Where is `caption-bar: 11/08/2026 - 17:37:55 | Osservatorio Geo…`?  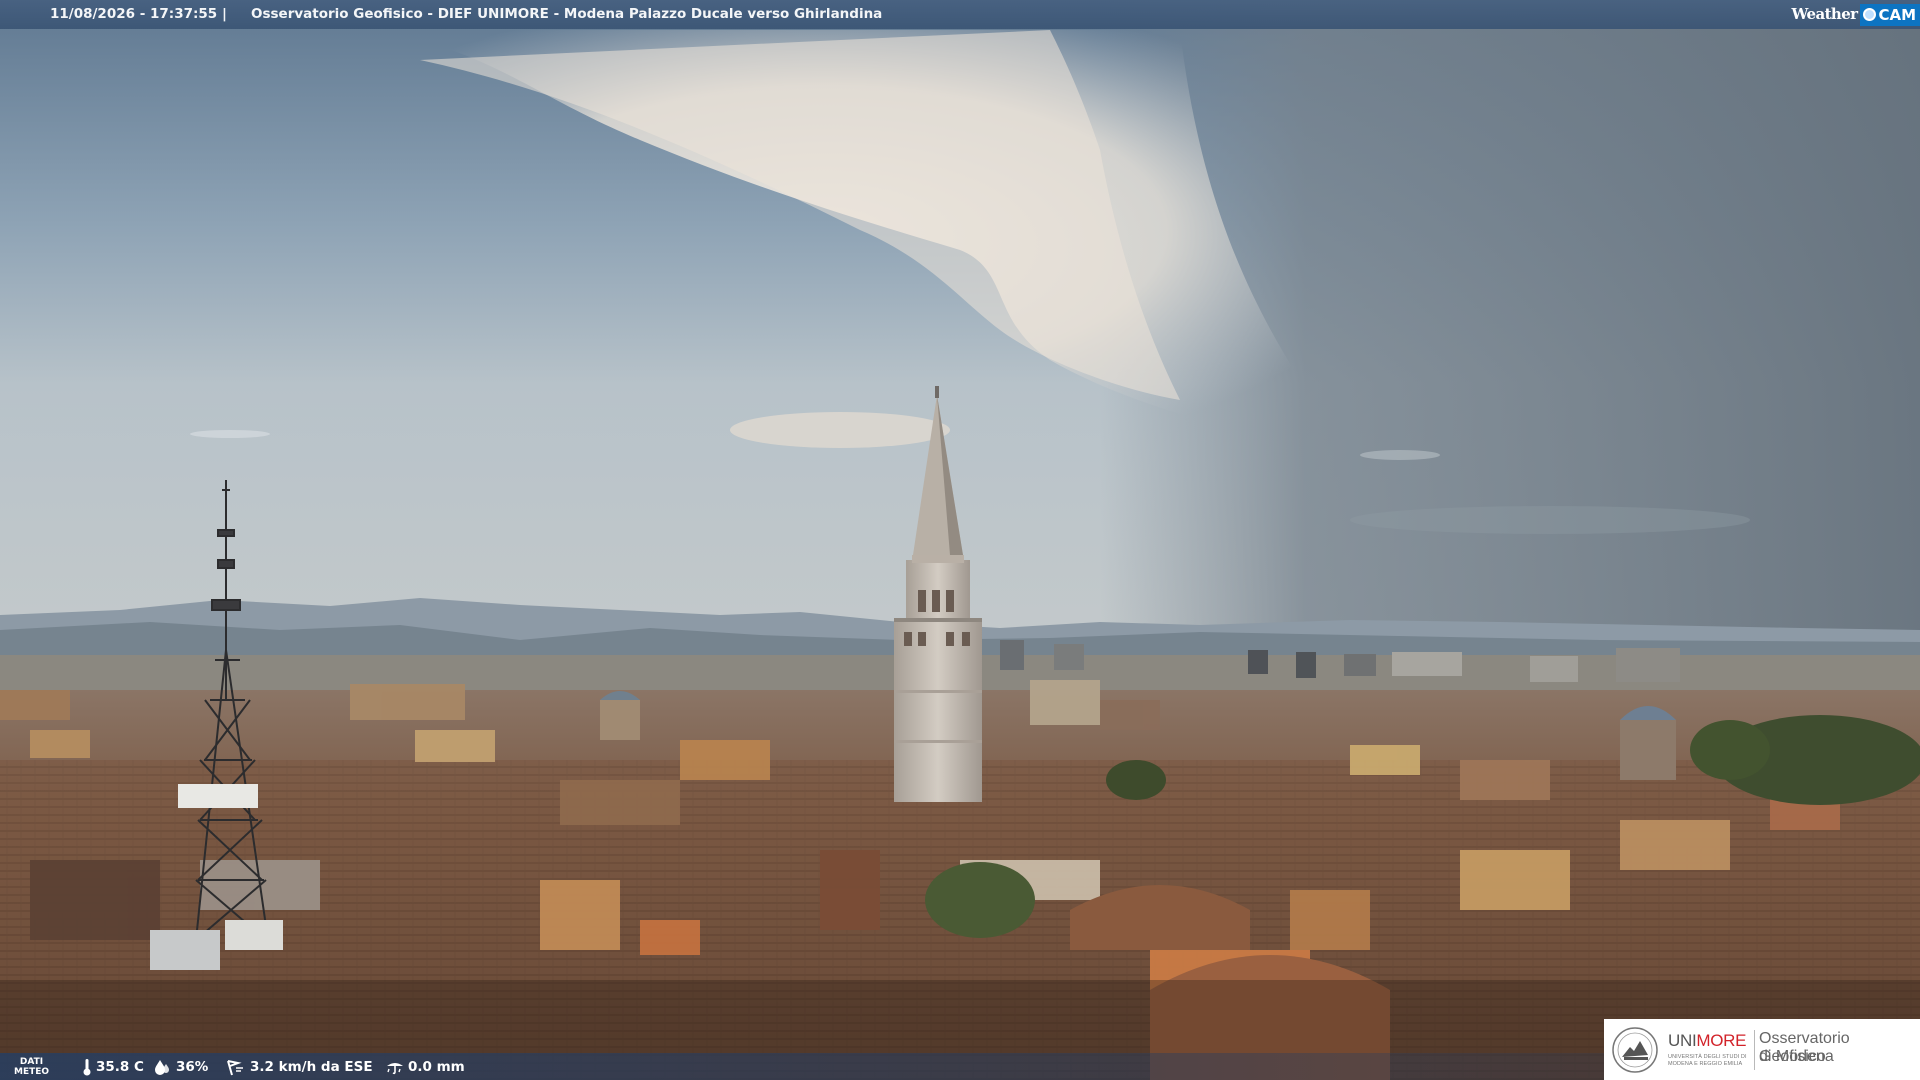
caption-bar: 11/08/2026 - 17:37:55 | Osservatorio Geo… is located at coordinates (960, 14).